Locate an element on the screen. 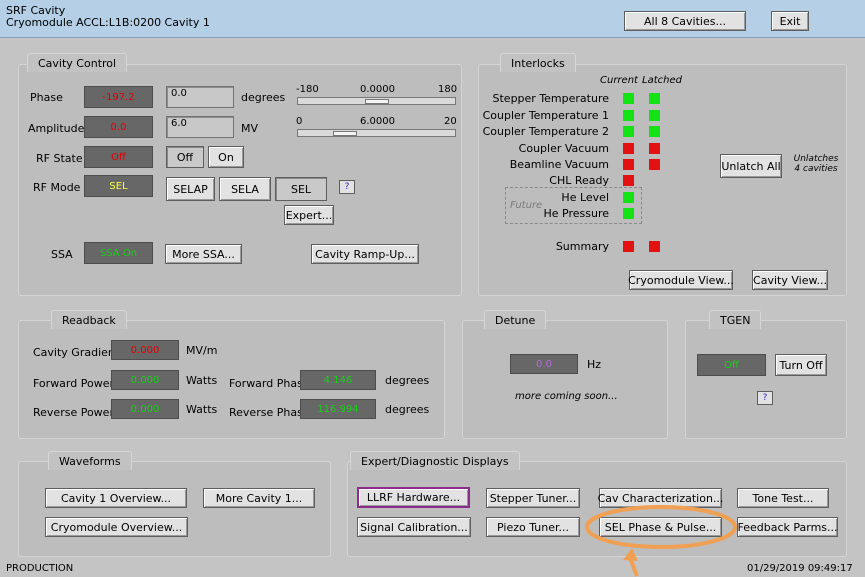 This screenshot has height=577, width=865. reverse-phase-readback: 116.994 is located at coordinates (338, 409).